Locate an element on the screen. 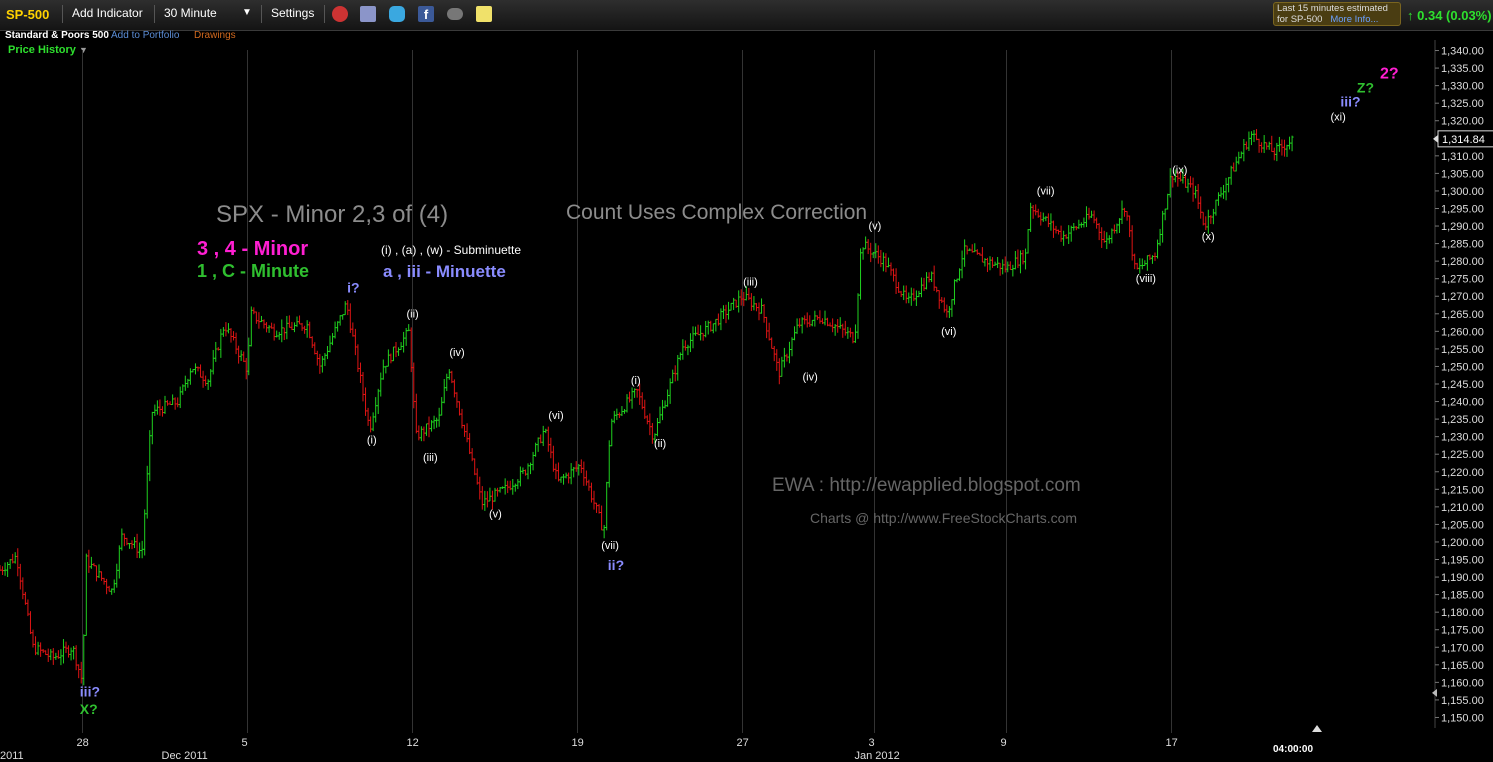 This screenshot has height=762, width=1493. y-tick-label: 1,295.00 is located at coordinates (1462, 209).